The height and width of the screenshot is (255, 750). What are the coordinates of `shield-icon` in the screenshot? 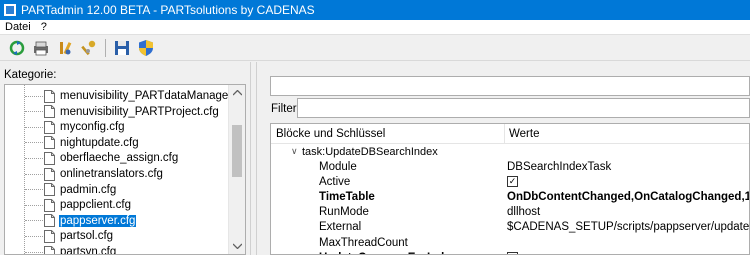 It's located at (146, 47).